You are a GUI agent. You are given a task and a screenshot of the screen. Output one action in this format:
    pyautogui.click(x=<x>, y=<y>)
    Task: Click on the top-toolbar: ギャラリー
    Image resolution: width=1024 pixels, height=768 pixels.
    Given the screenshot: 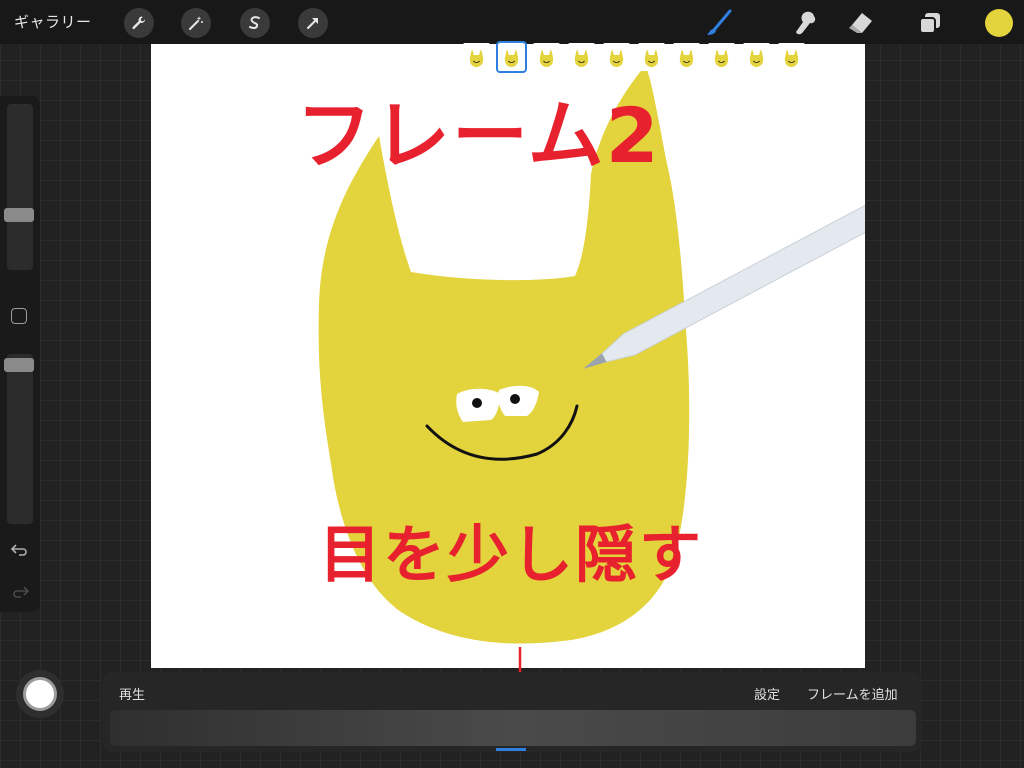 What is the action you would take?
    pyautogui.click(x=512, y=22)
    